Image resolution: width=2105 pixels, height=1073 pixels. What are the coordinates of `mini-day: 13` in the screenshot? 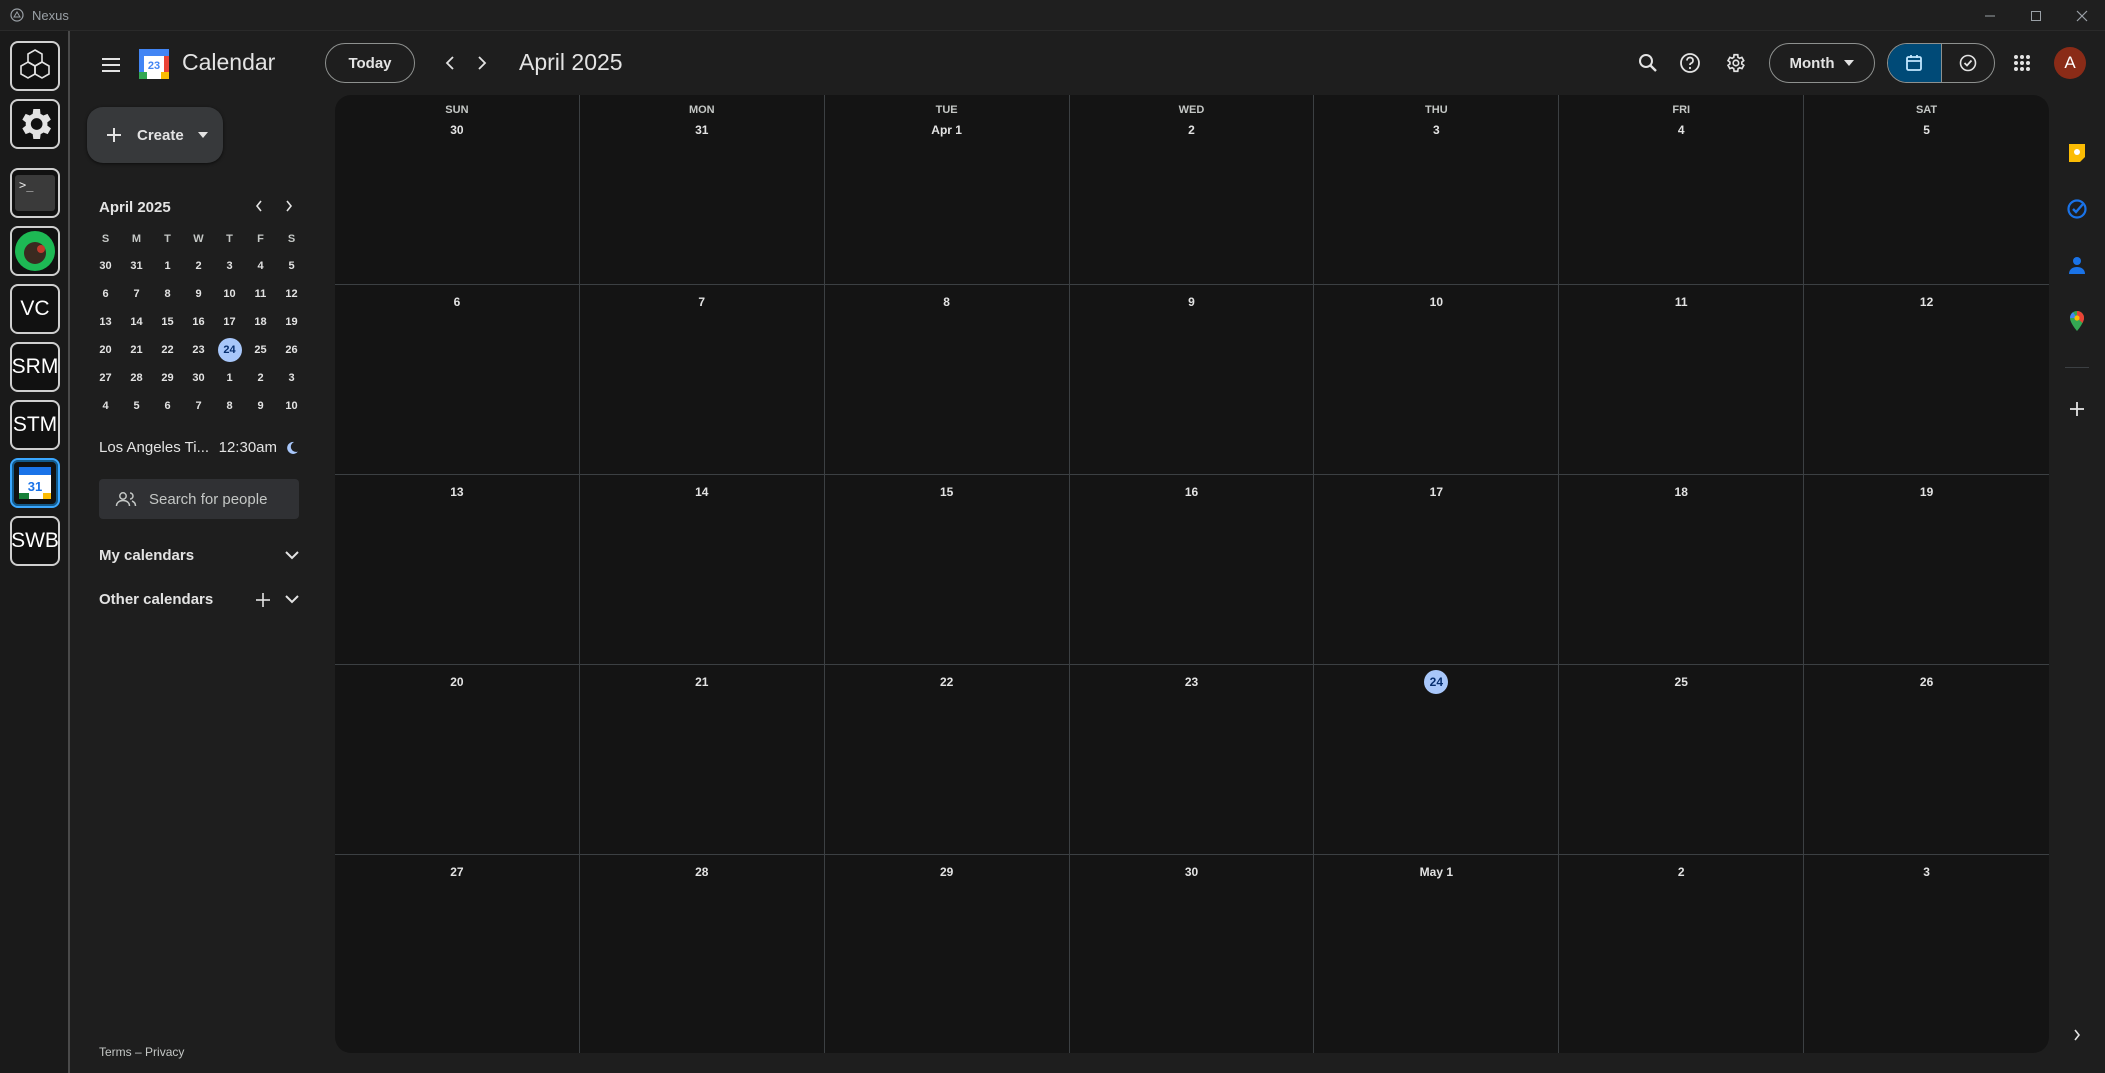 It's located at (105, 322).